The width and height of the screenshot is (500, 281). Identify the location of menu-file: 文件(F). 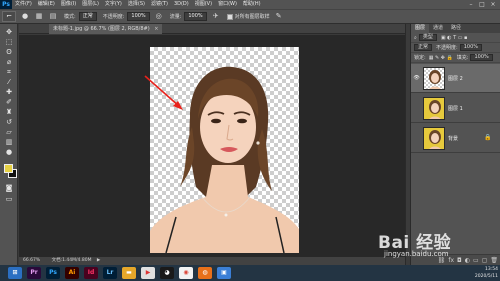
(23, 4).